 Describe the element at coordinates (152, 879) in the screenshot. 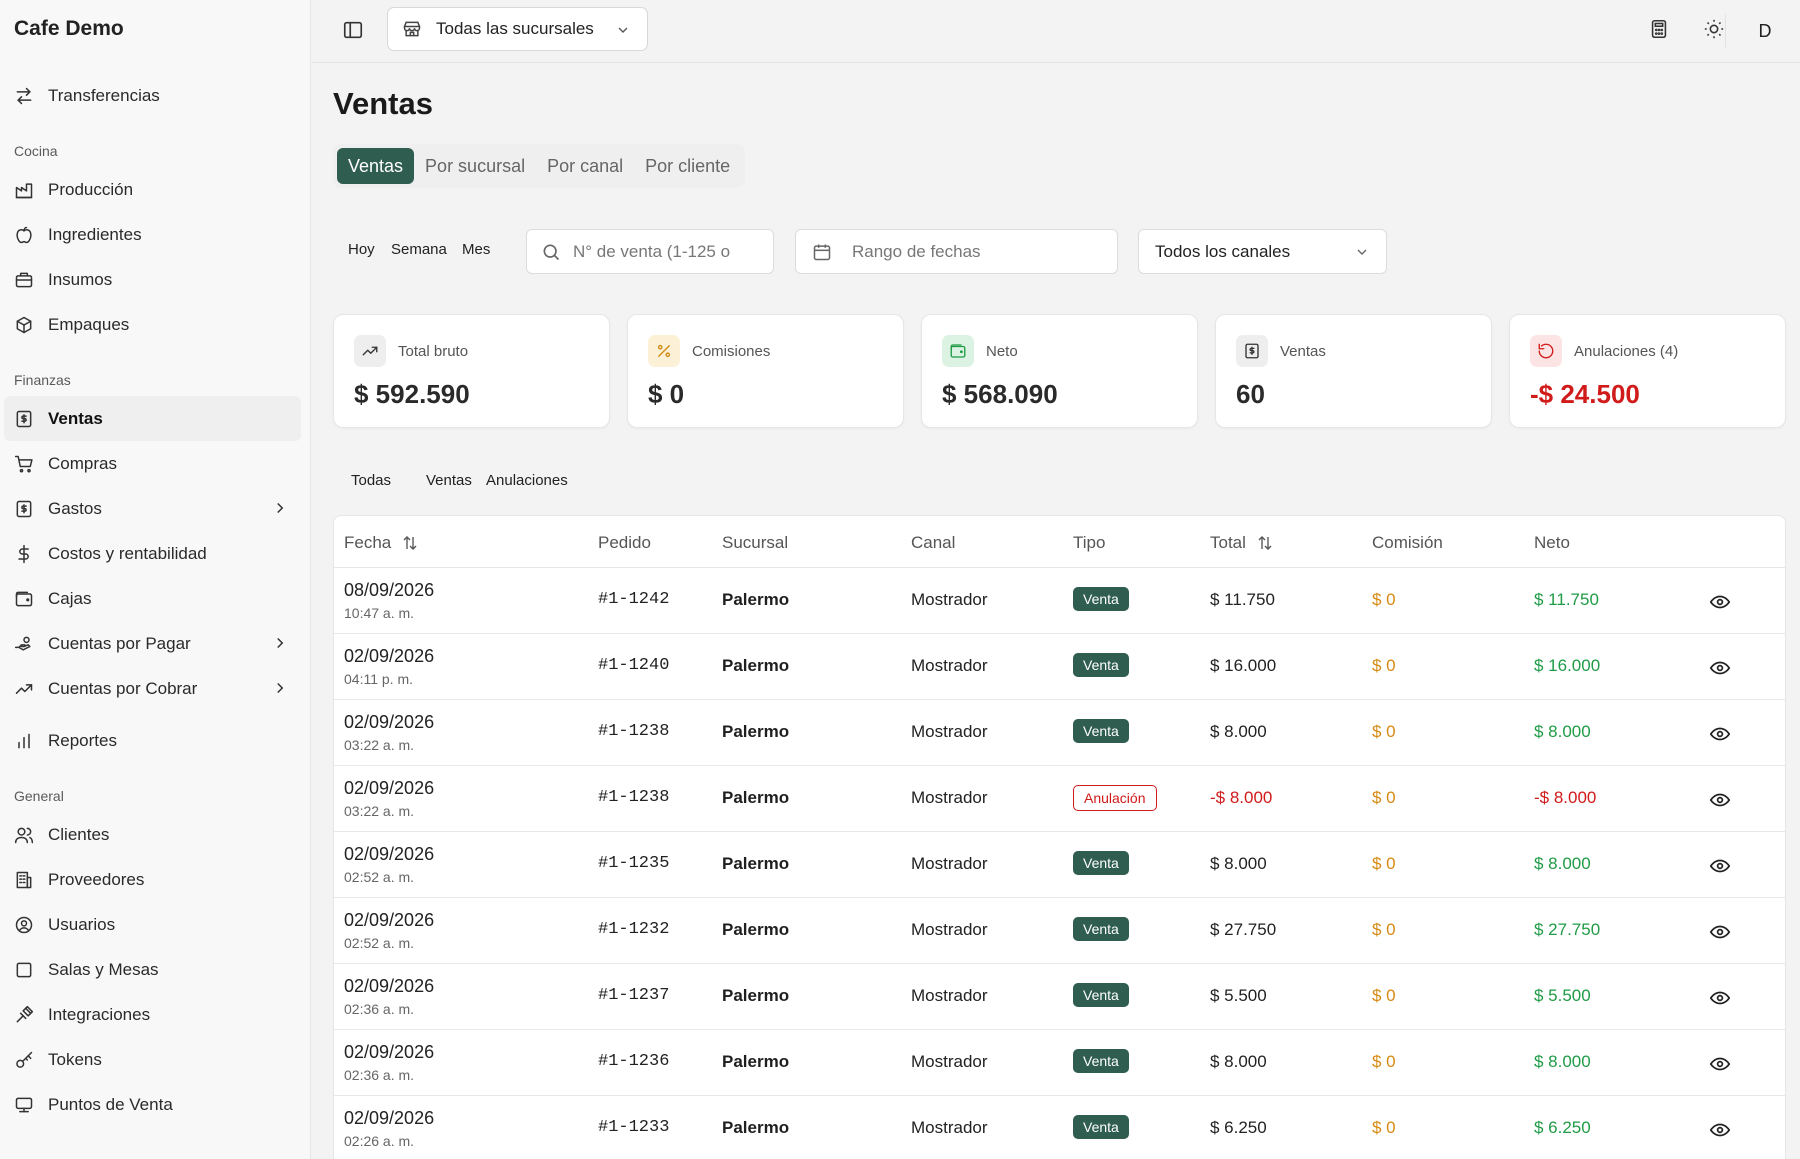

I see `sidebar-item-proveedores: Proveedores` at that location.